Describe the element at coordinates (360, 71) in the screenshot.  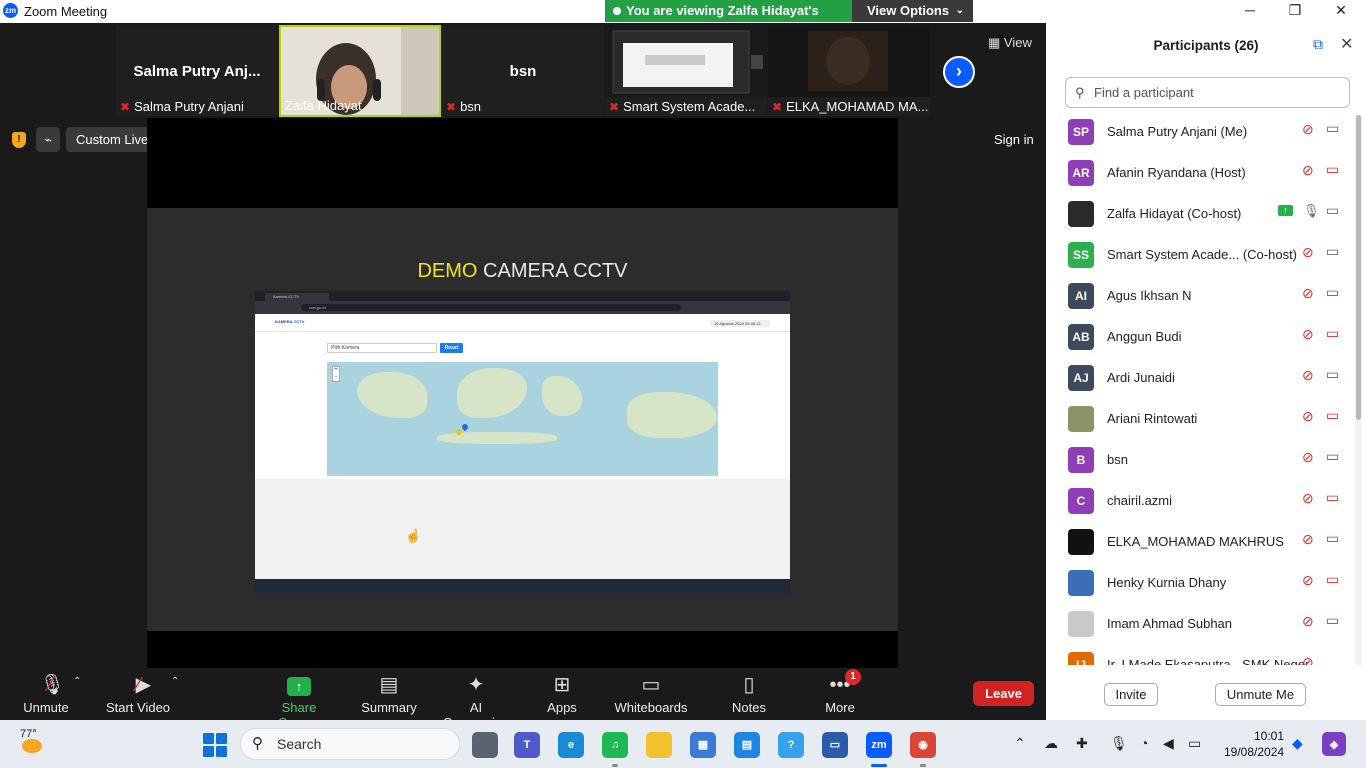
I see `video-tile-active-speaker: Zalfa Hidayat` at that location.